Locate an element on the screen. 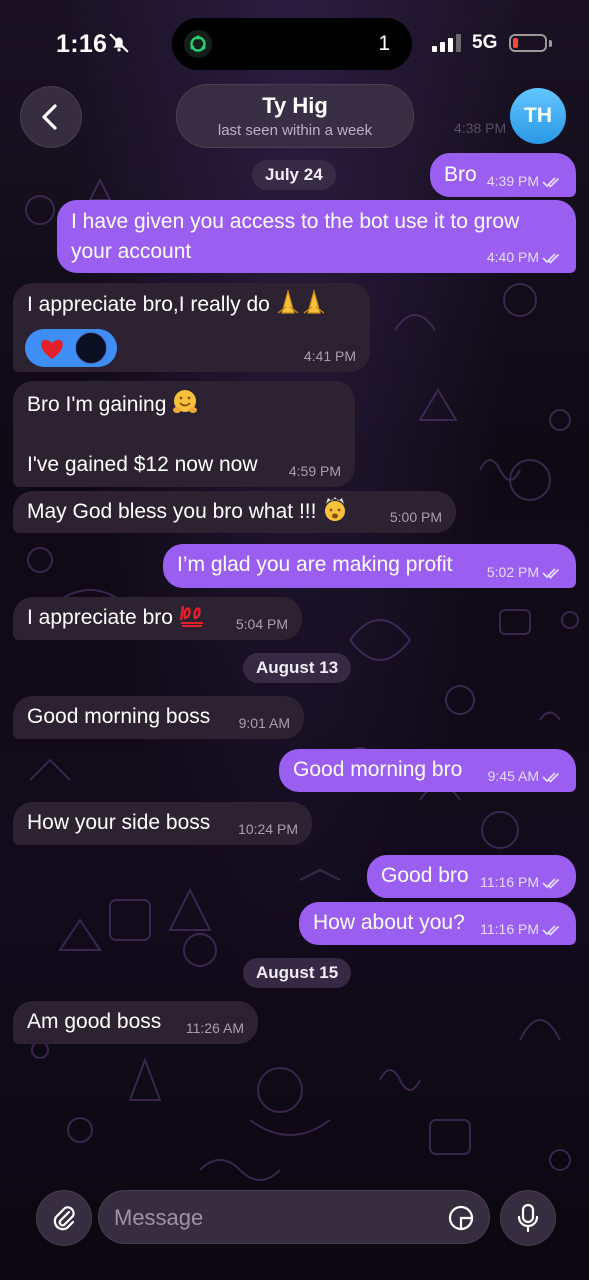 The height and width of the screenshot is (1280, 589). message-text: Am good boss is located at coordinates (94, 1021).